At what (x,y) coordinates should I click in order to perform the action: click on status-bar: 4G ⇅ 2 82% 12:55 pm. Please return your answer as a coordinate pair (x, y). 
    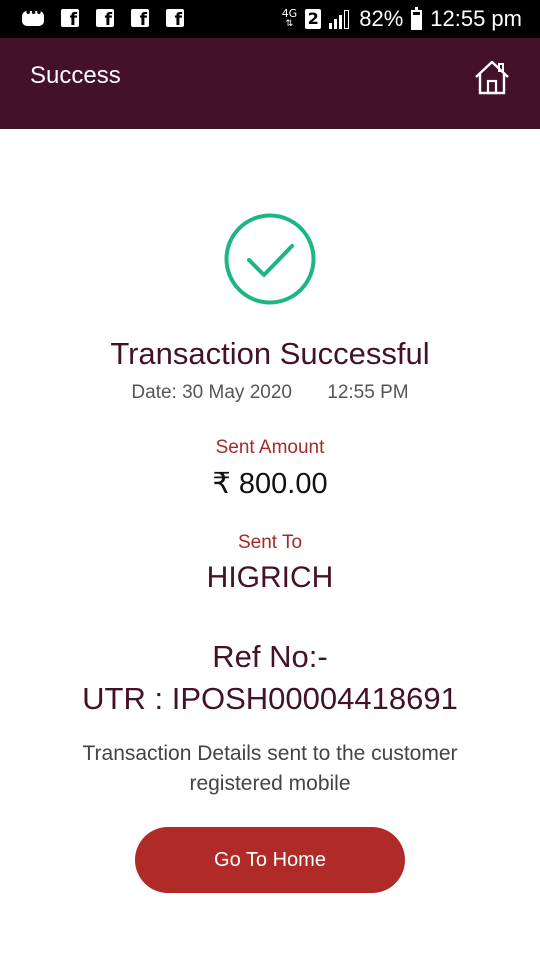
    Looking at the image, I should click on (270, 19).